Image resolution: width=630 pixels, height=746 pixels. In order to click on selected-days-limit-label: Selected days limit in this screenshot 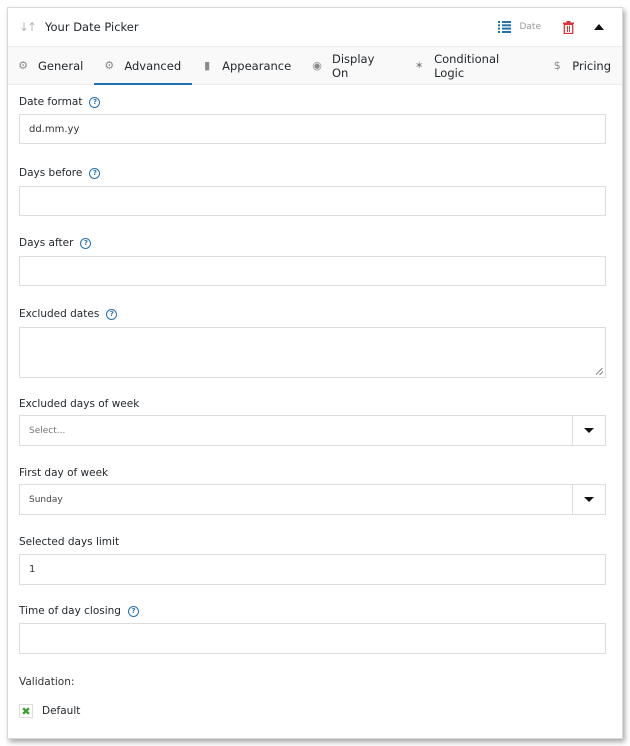, I will do `click(69, 542)`.